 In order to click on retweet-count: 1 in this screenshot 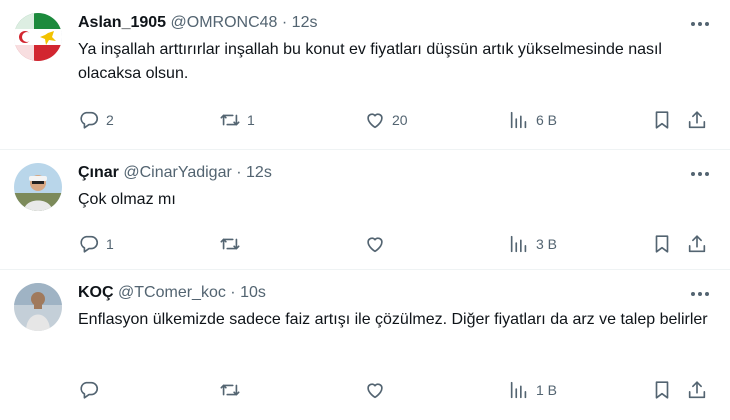, I will do `click(251, 120)`.